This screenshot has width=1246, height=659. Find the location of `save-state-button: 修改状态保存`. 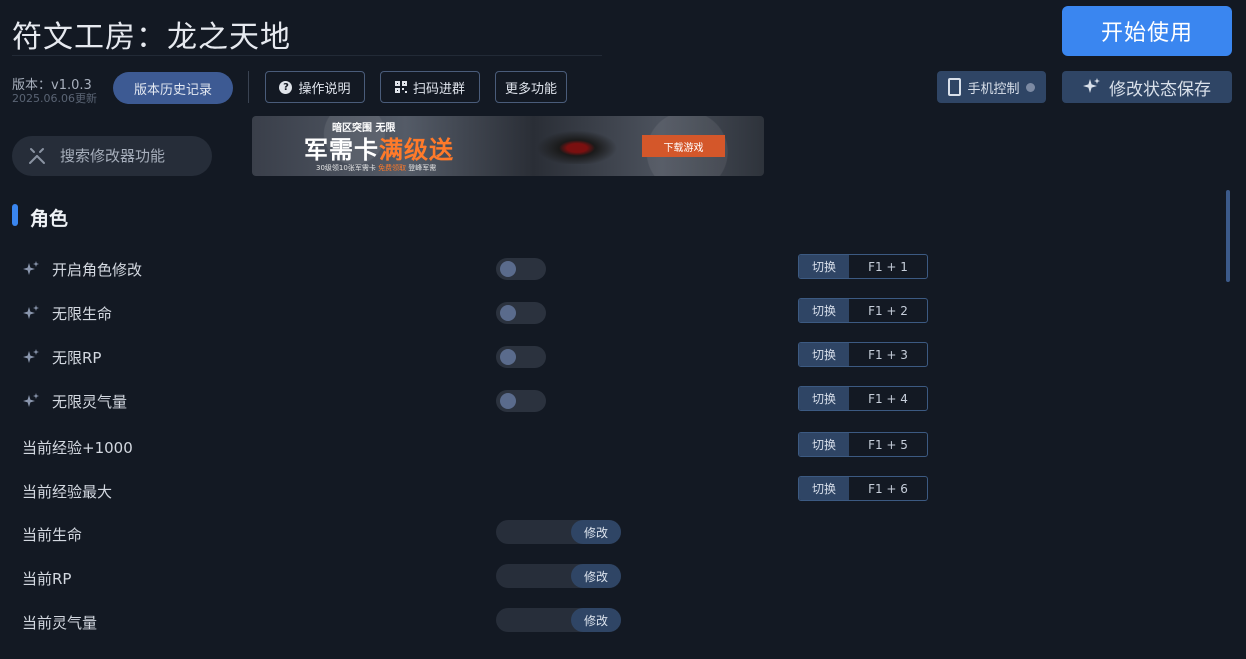

save-state-button: 修改状态保存 is located at coordinates (1147, 87).